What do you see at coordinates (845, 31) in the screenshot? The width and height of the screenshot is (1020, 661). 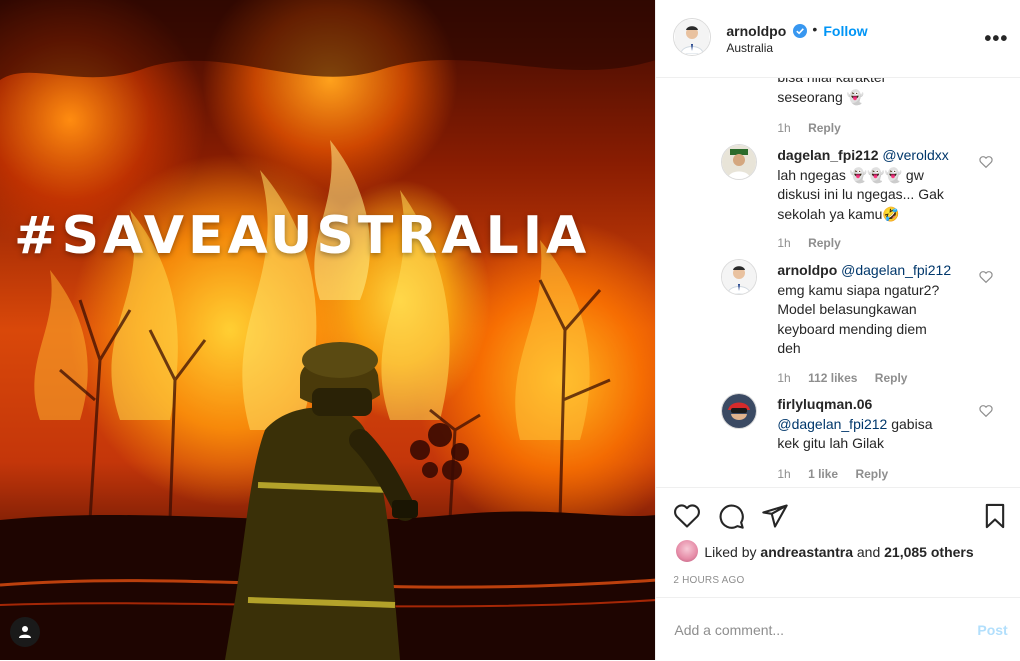 I see `follow-button: Follow` at bounding box center [845, 31].